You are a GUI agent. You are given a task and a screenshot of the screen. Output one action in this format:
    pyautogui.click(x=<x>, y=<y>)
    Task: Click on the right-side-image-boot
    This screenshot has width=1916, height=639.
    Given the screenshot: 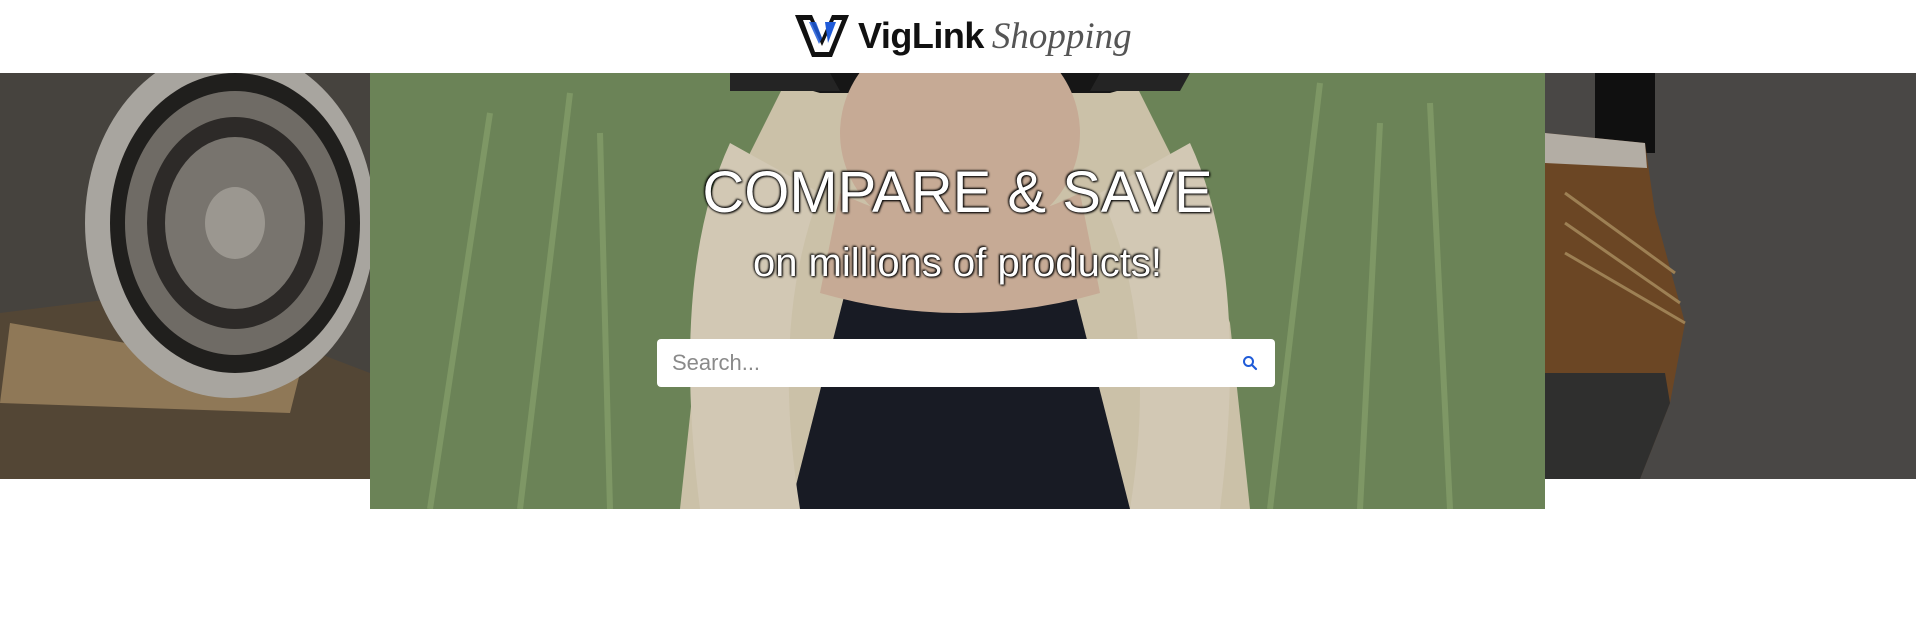 What is the action you would take?
    pyautogui.click(x=1730, y=276)
    